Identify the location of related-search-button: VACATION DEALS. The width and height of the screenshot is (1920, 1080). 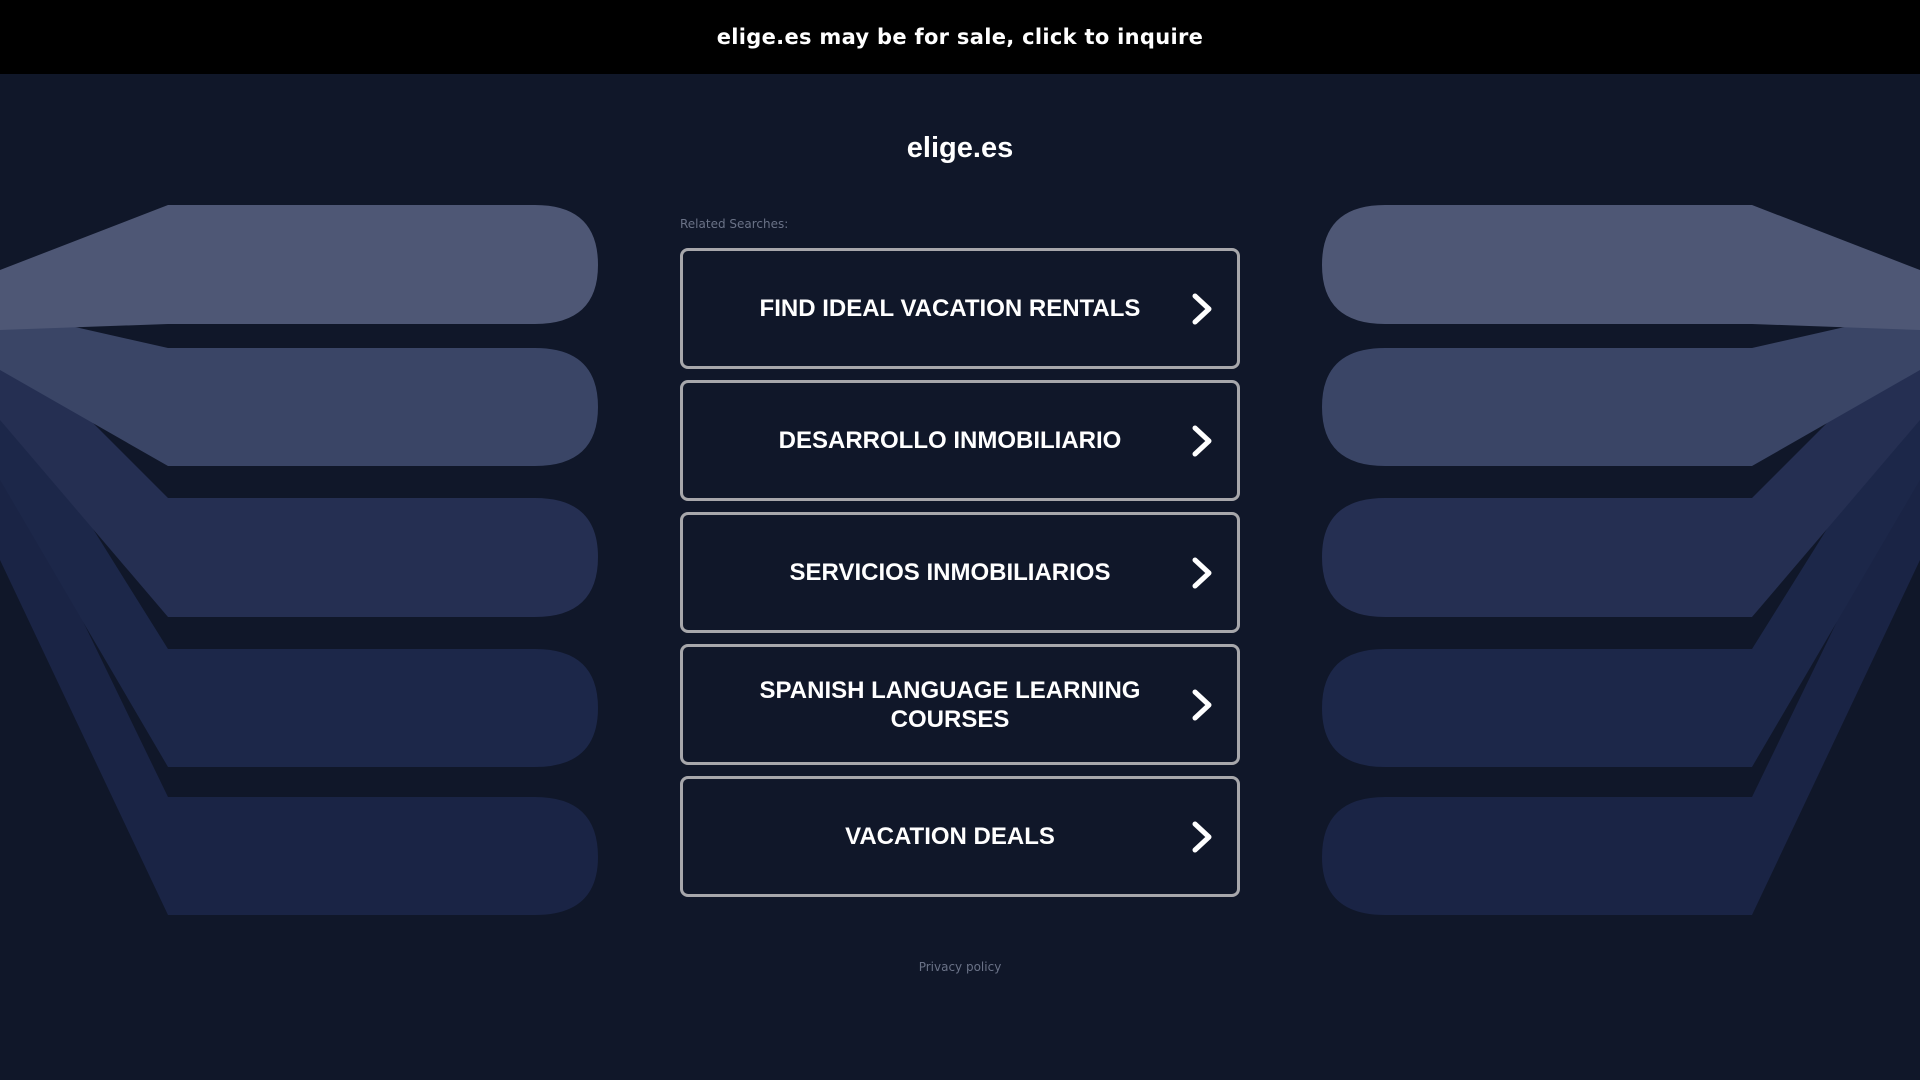
(960, 836).